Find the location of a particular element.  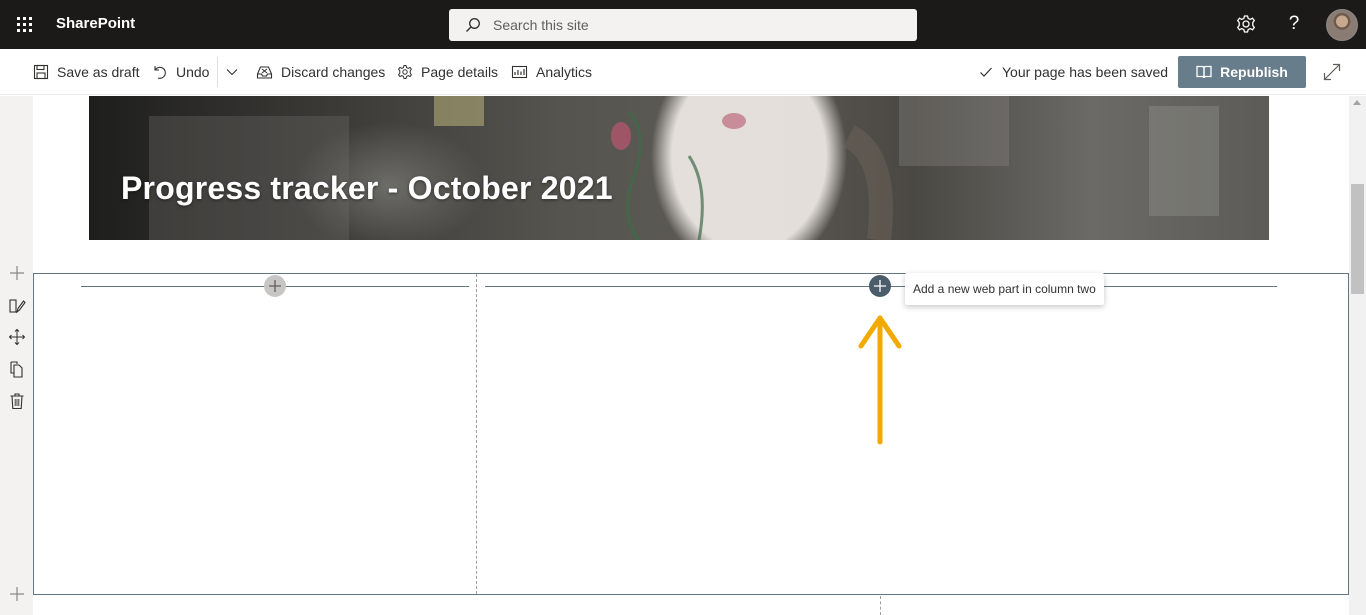

save-as-draft-button: Save as draft is located at coordinates (86, 72).